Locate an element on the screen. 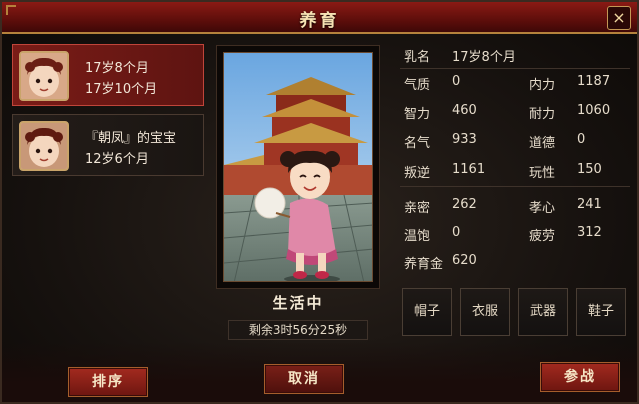 The width and height of the screenshot is (639, 404). panni-label: 叛逆 is located at coordinates (417, 173).